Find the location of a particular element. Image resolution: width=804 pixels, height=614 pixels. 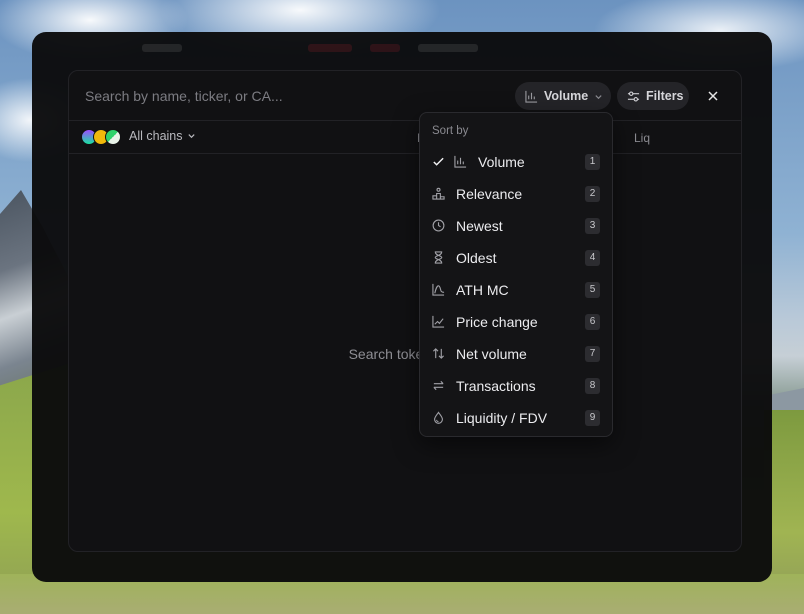

chain-selector: All chains is located at coordinates (162, 136).